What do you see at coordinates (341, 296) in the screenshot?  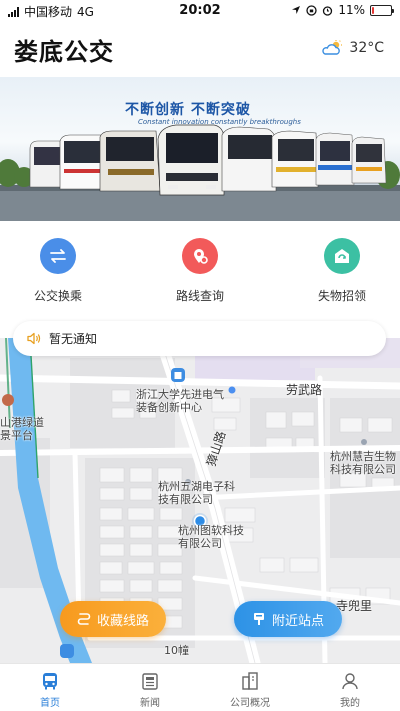 I see `quick-action-label: 失物招领` at bounding box center [341, 296].